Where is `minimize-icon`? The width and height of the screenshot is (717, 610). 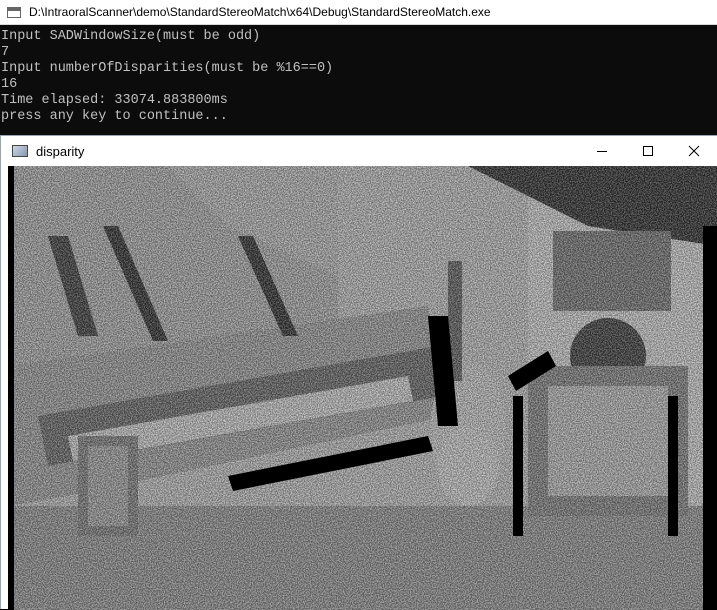
minimize-icon is located at coordinates (602, 151).